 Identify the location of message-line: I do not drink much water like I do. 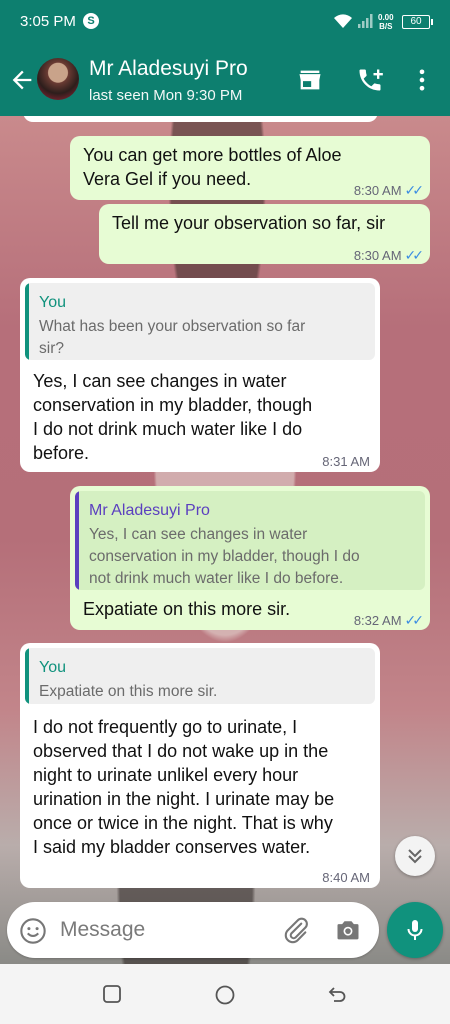
(168, 429).